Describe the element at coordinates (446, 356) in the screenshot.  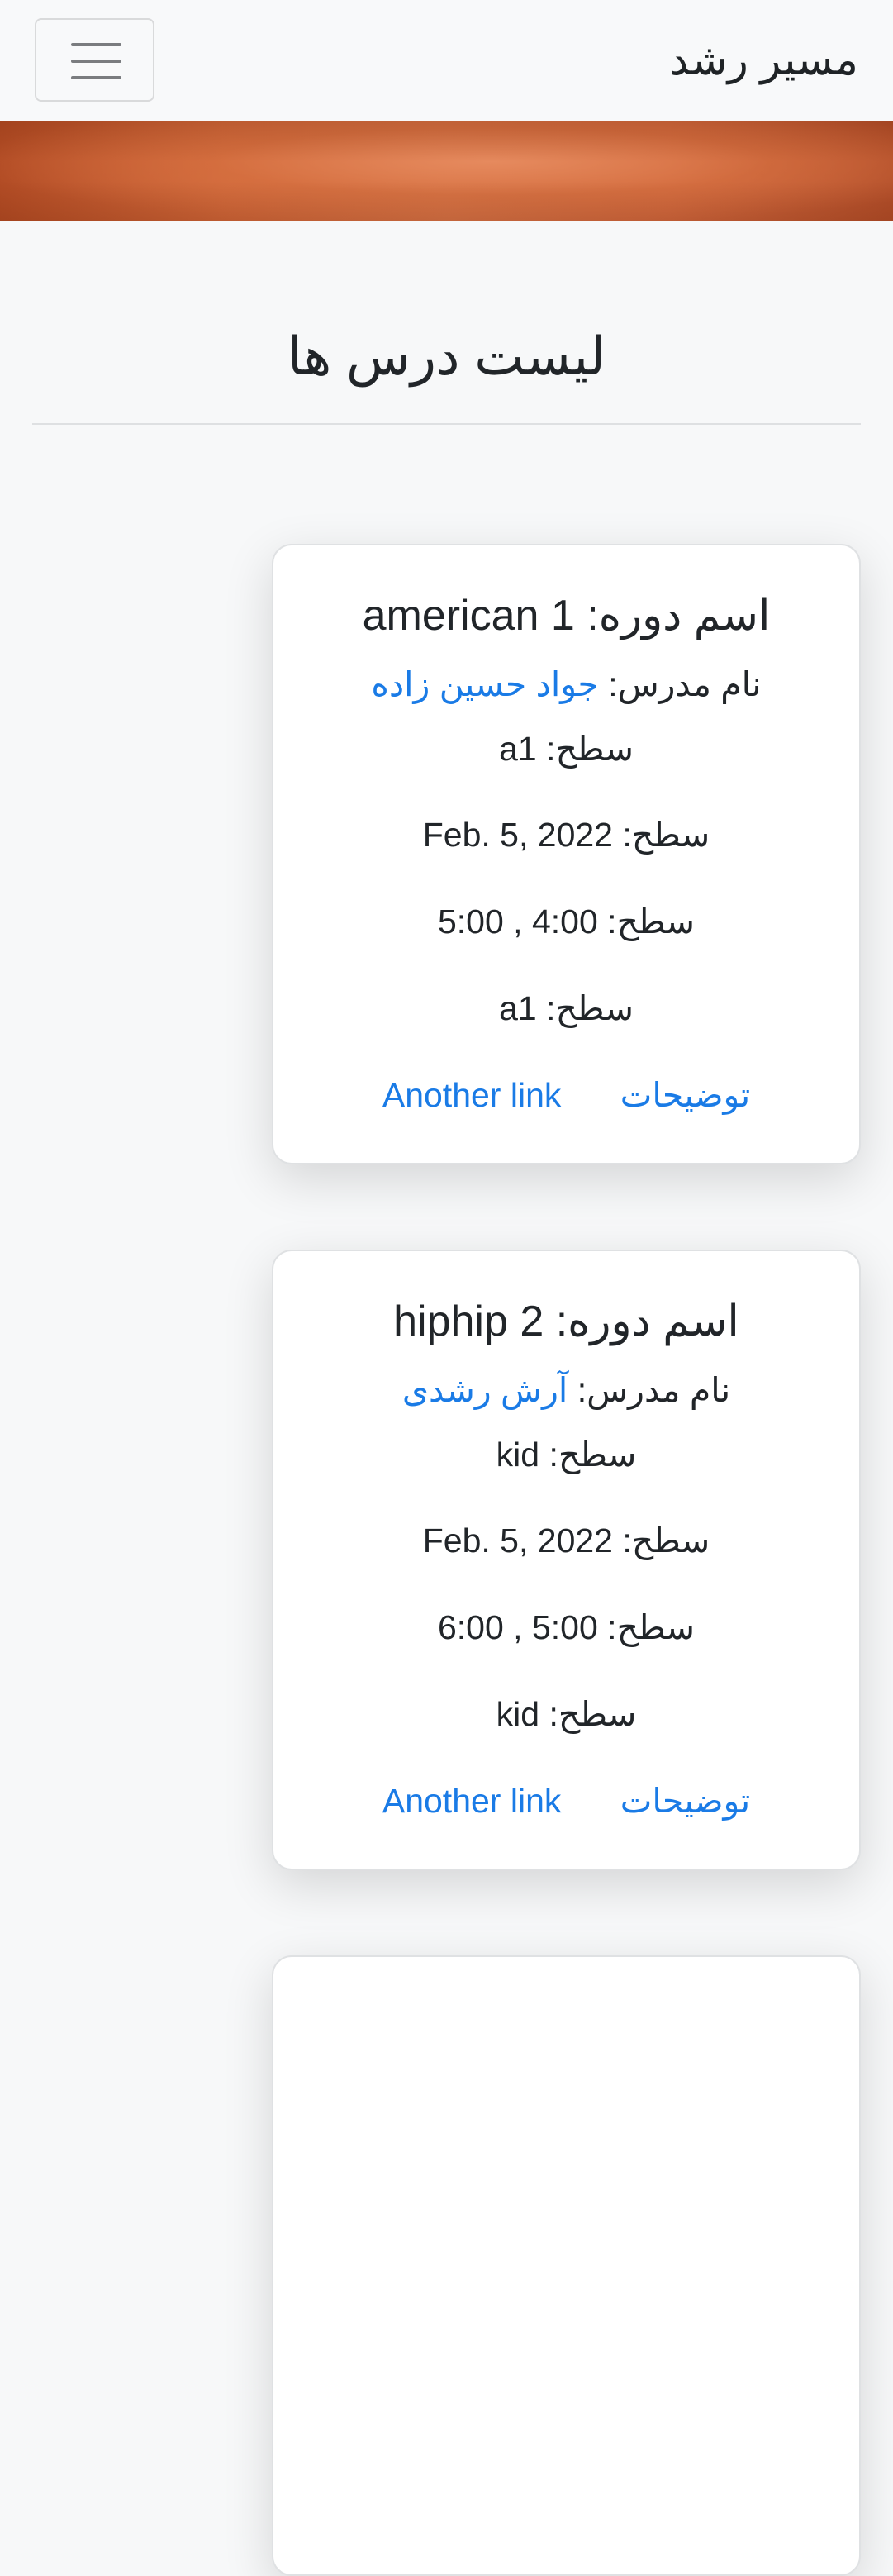
I see `page-title: لیست درس ها` at that location.